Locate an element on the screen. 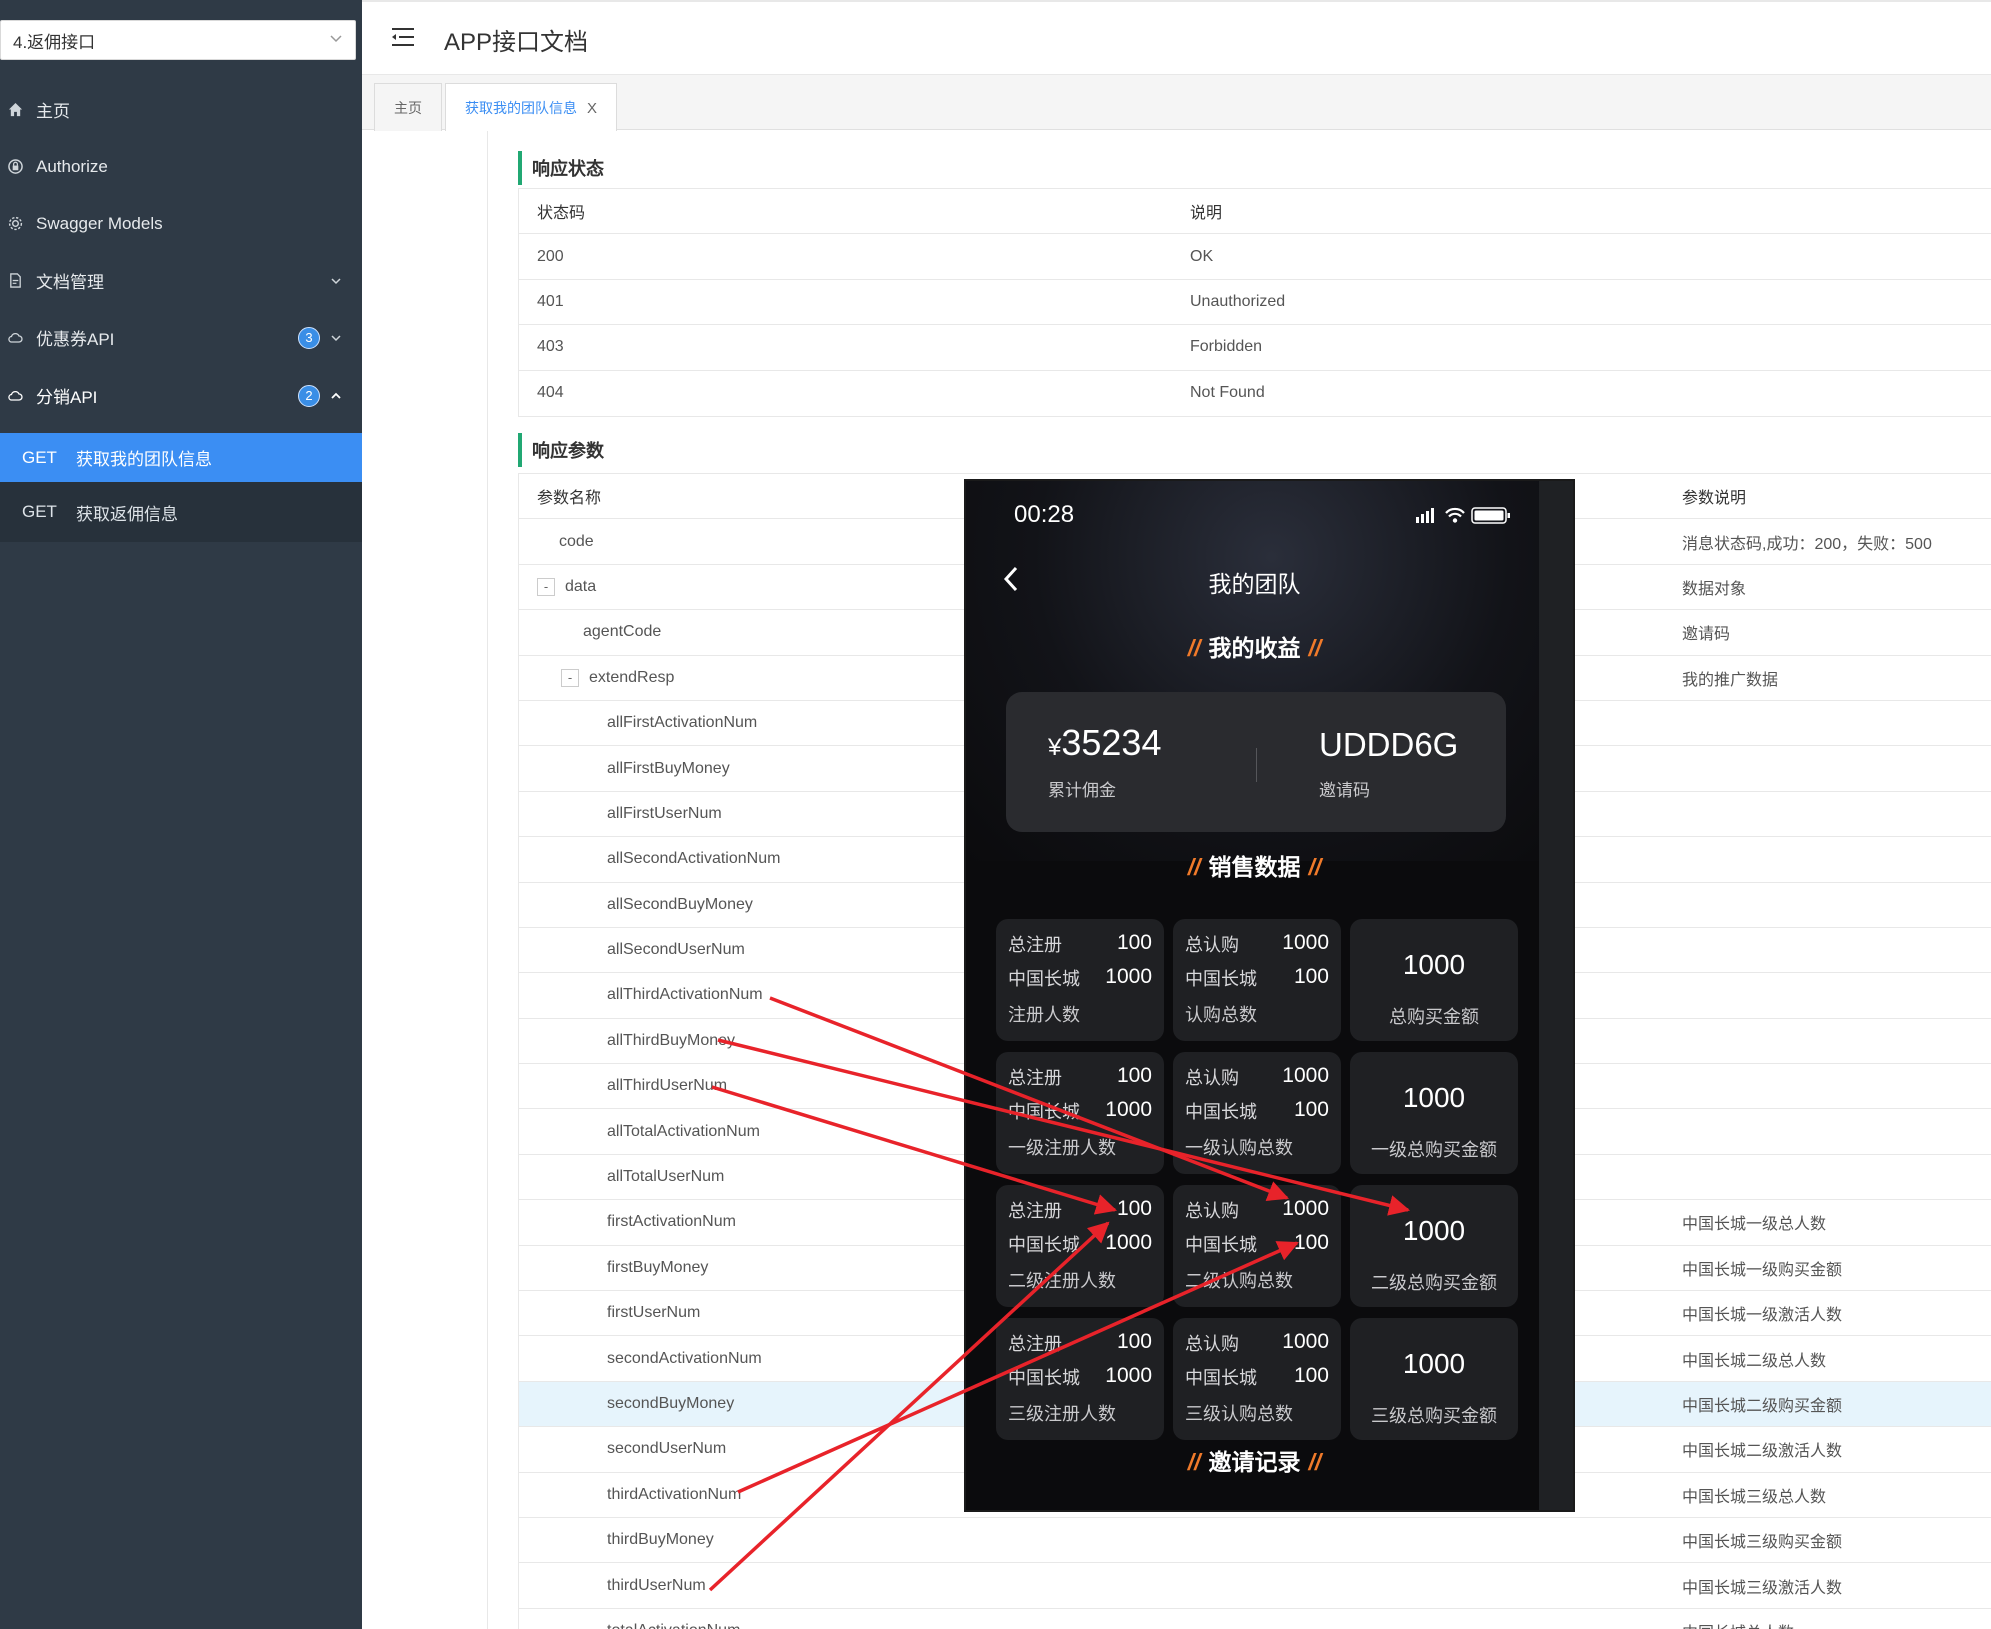 This screenshot has width=1991, height=1629. close-icon: X is located at coordinates (592, 108).